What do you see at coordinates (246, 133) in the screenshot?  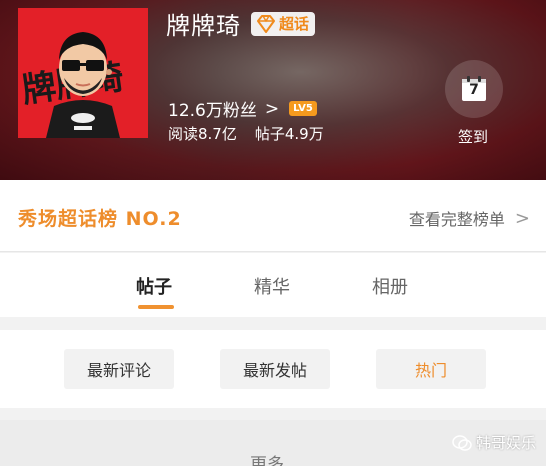 I see `topic-stats: 阅读8.7亿 帖子4.9万` at bounding box center [246, 133].